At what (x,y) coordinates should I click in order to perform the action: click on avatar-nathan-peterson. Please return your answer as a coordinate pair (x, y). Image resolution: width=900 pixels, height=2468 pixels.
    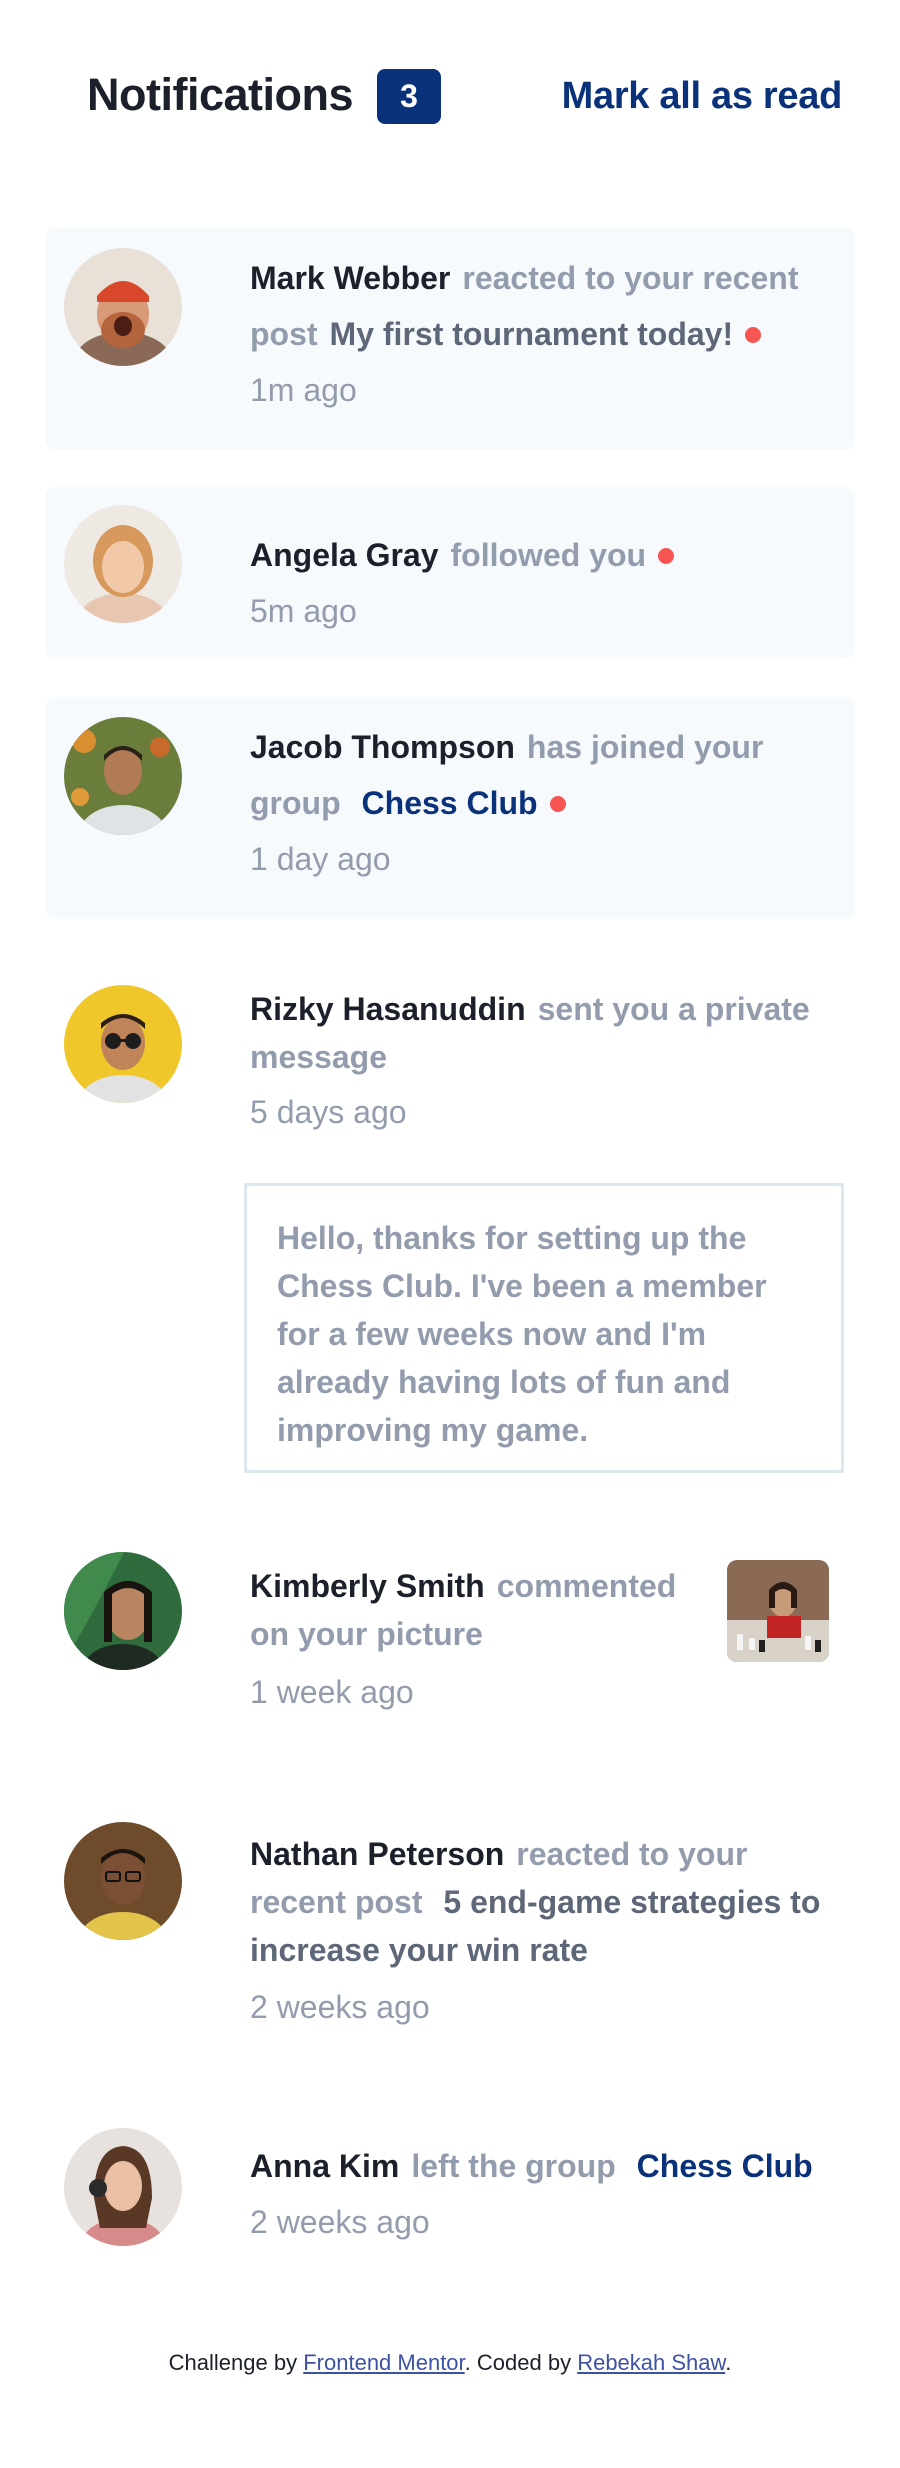
    Looking at the image, I should click on (123, 1881).